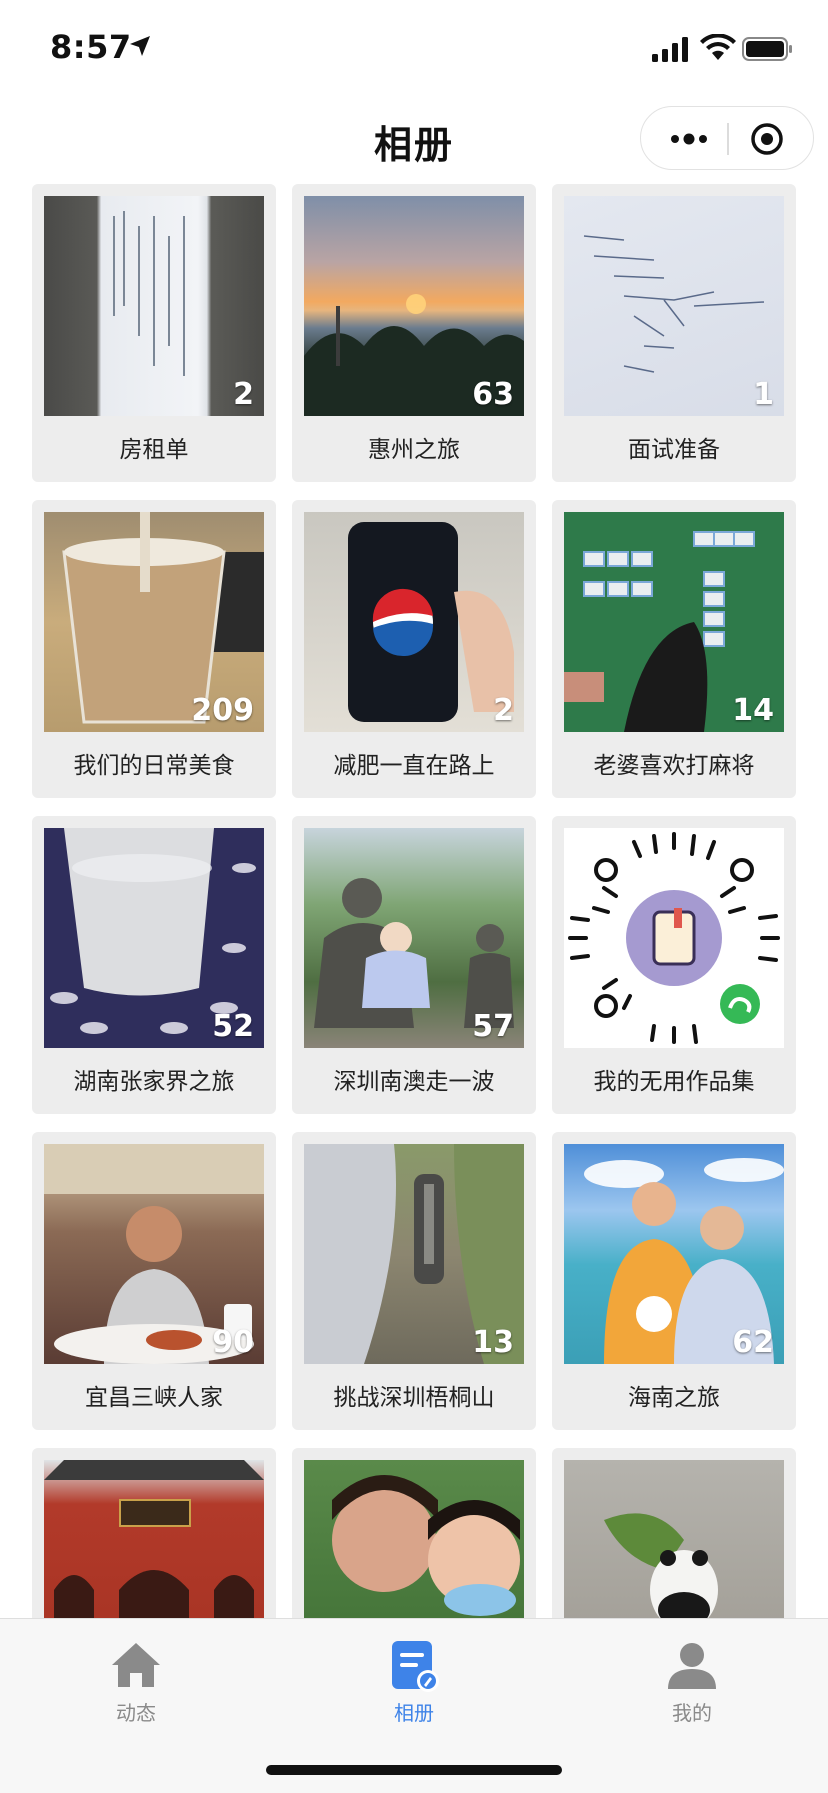  I want to click on album-title: 面试准备, so click(674, 450).